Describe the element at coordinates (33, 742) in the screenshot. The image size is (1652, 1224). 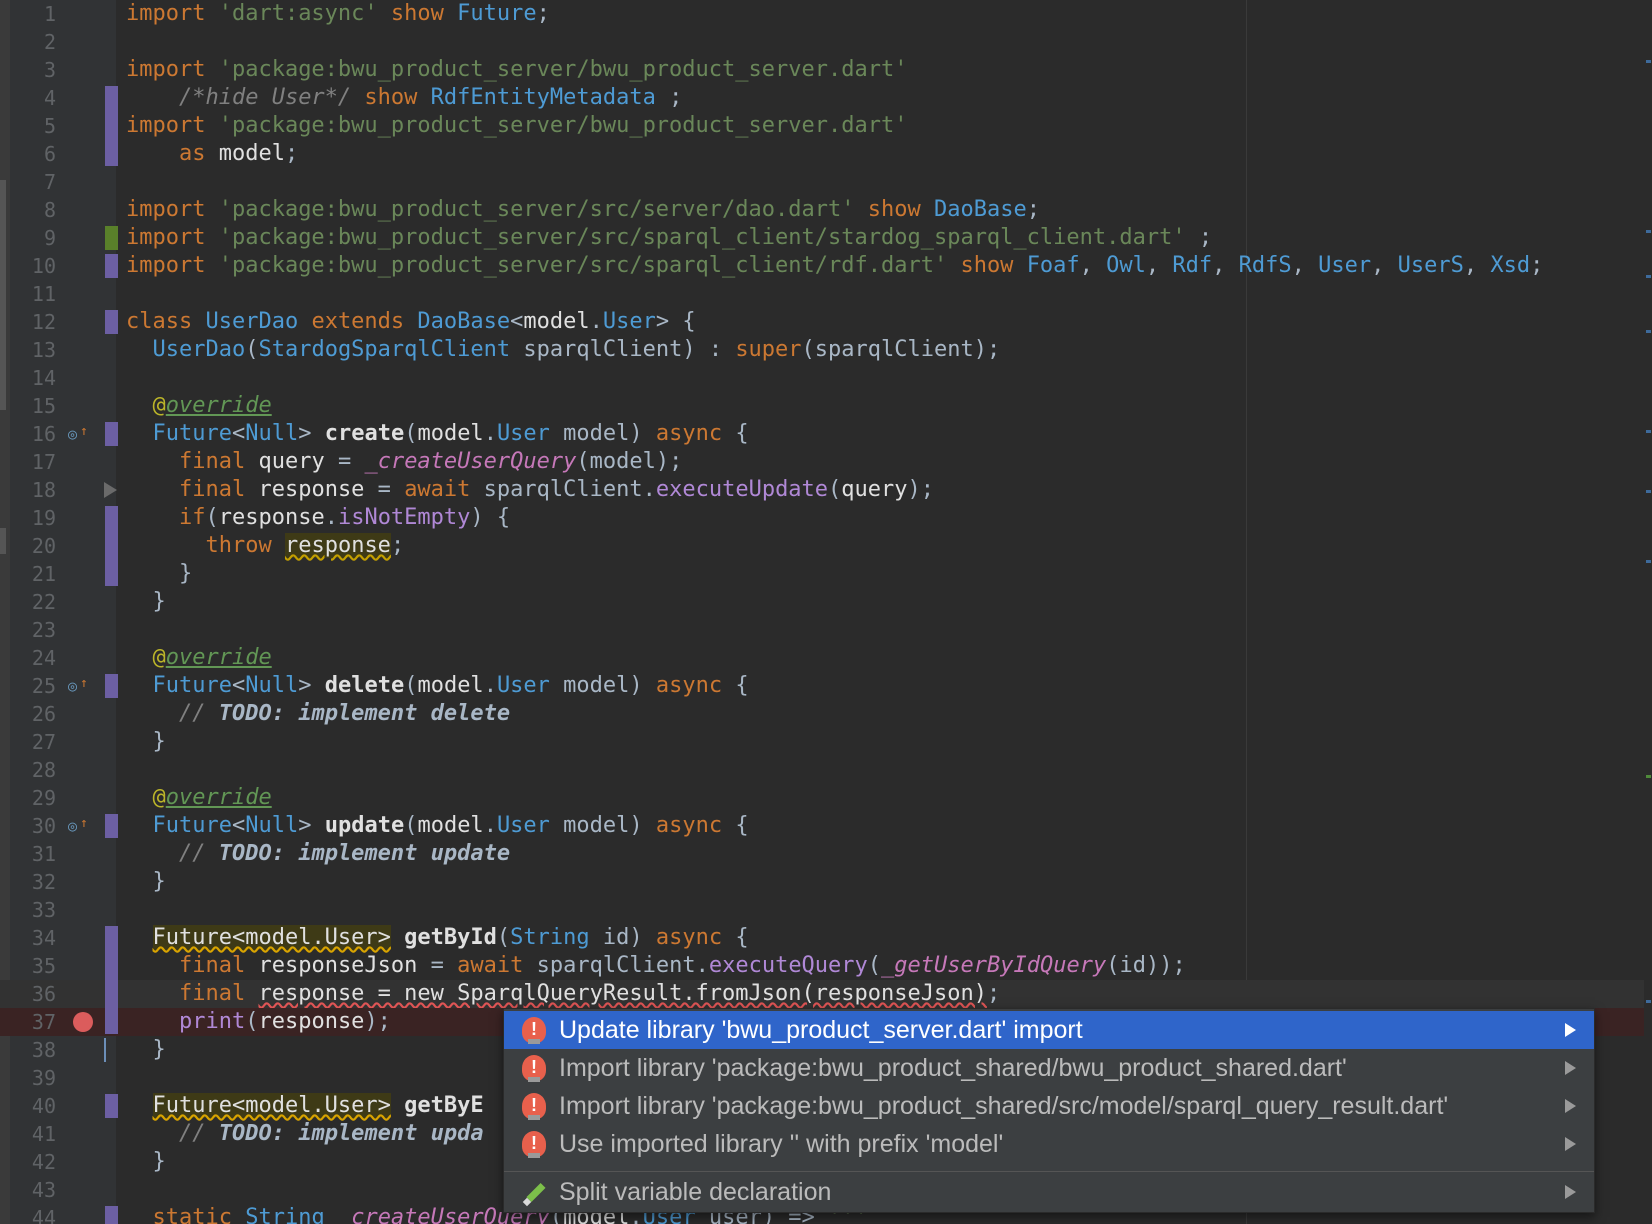
I see `line-number: 27` at that location.